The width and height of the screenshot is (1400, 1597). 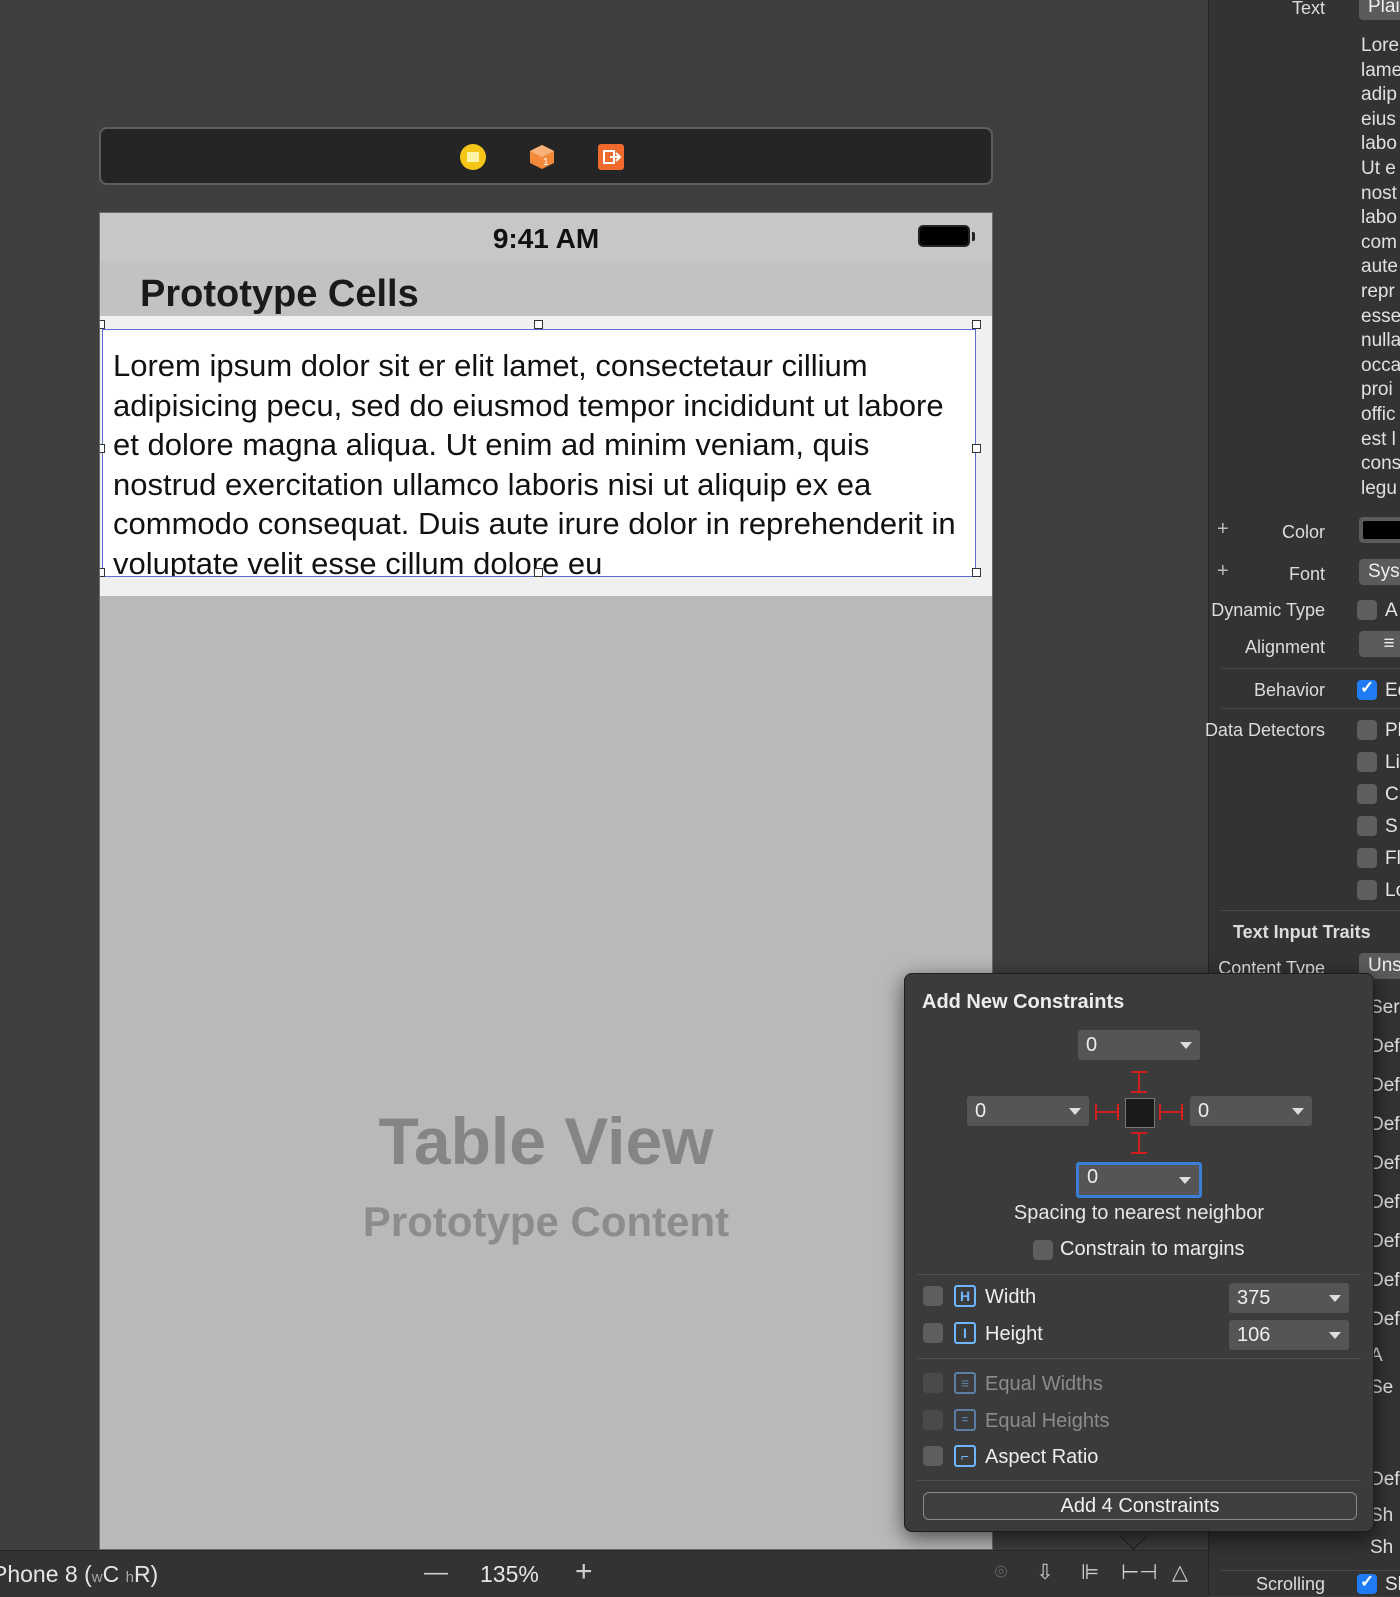 What do you see at coordinates (1378, 119) in the screenshot?
I see `text-content-line: eius` at bounding box center [1378, 119].